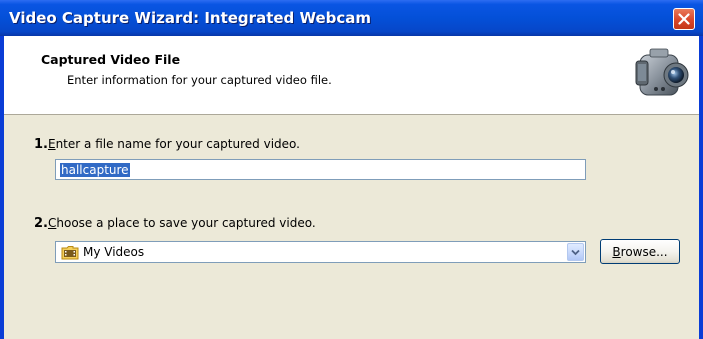 Image resolution: width=703 pixels, height=339 pixels. I want to click on save-location-value: My Videos, so click(114, 252).